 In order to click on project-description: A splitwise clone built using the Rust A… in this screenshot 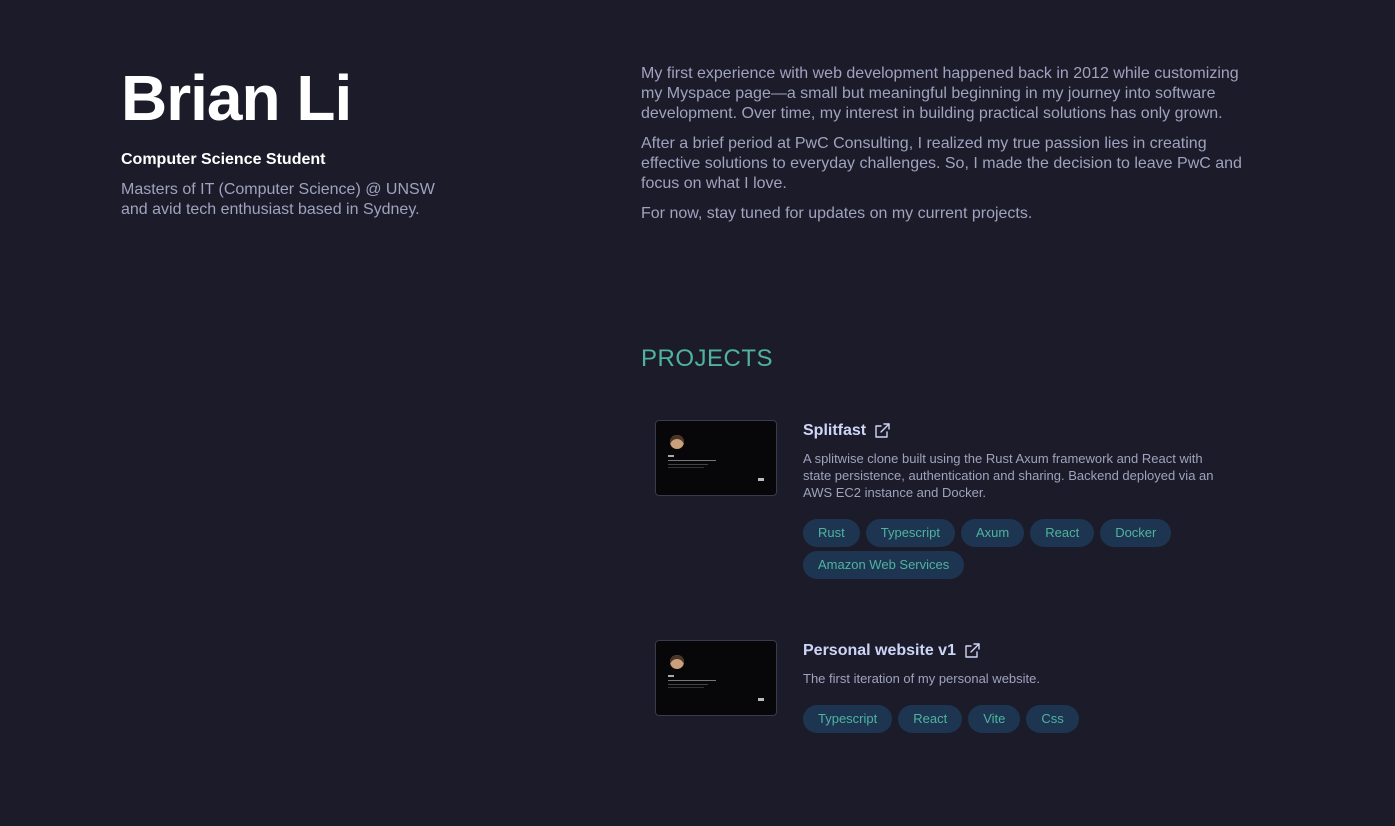, I will do `click(1008, 475)`.